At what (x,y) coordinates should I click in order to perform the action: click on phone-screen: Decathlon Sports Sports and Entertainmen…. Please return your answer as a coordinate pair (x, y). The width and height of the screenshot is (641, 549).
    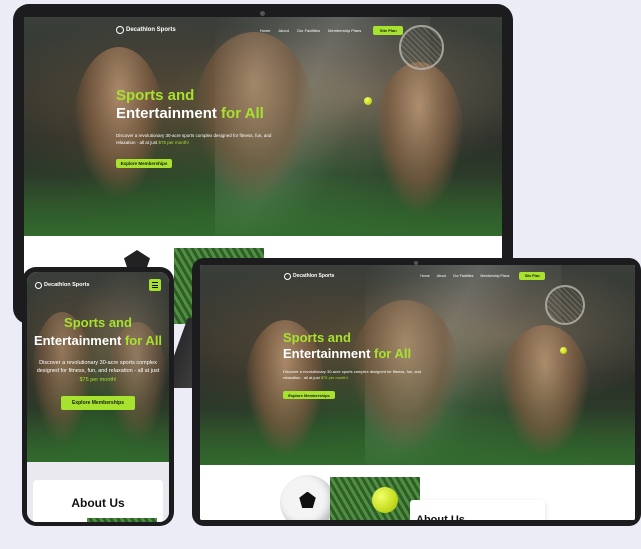
    Looking at the image, I should click on (98, 397).